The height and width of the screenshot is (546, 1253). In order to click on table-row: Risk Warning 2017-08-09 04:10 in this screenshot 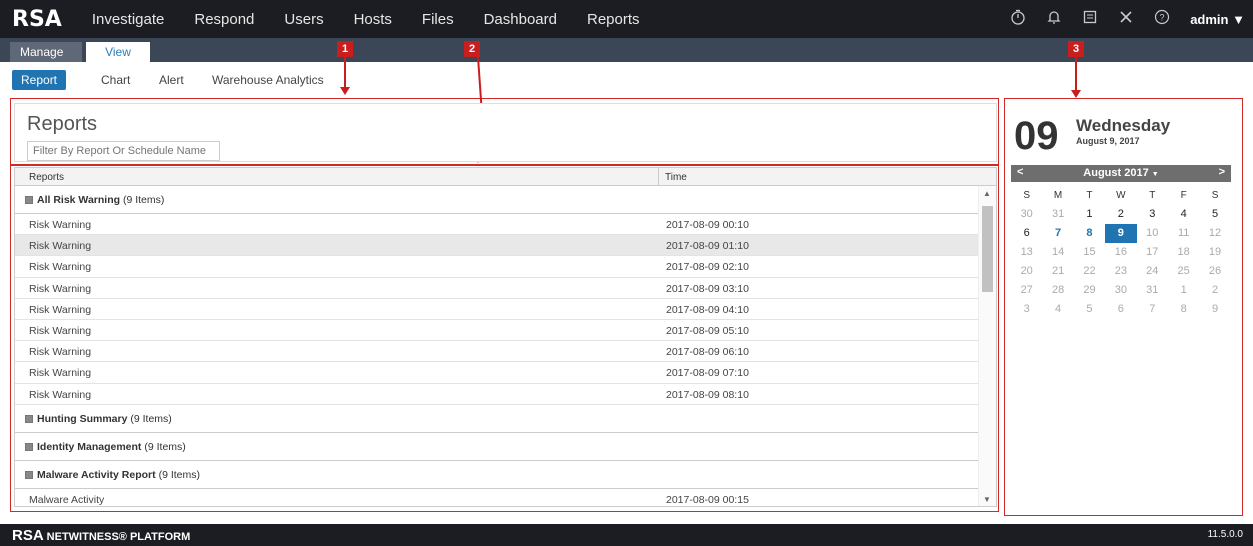, I will do `click(497, 309)`.